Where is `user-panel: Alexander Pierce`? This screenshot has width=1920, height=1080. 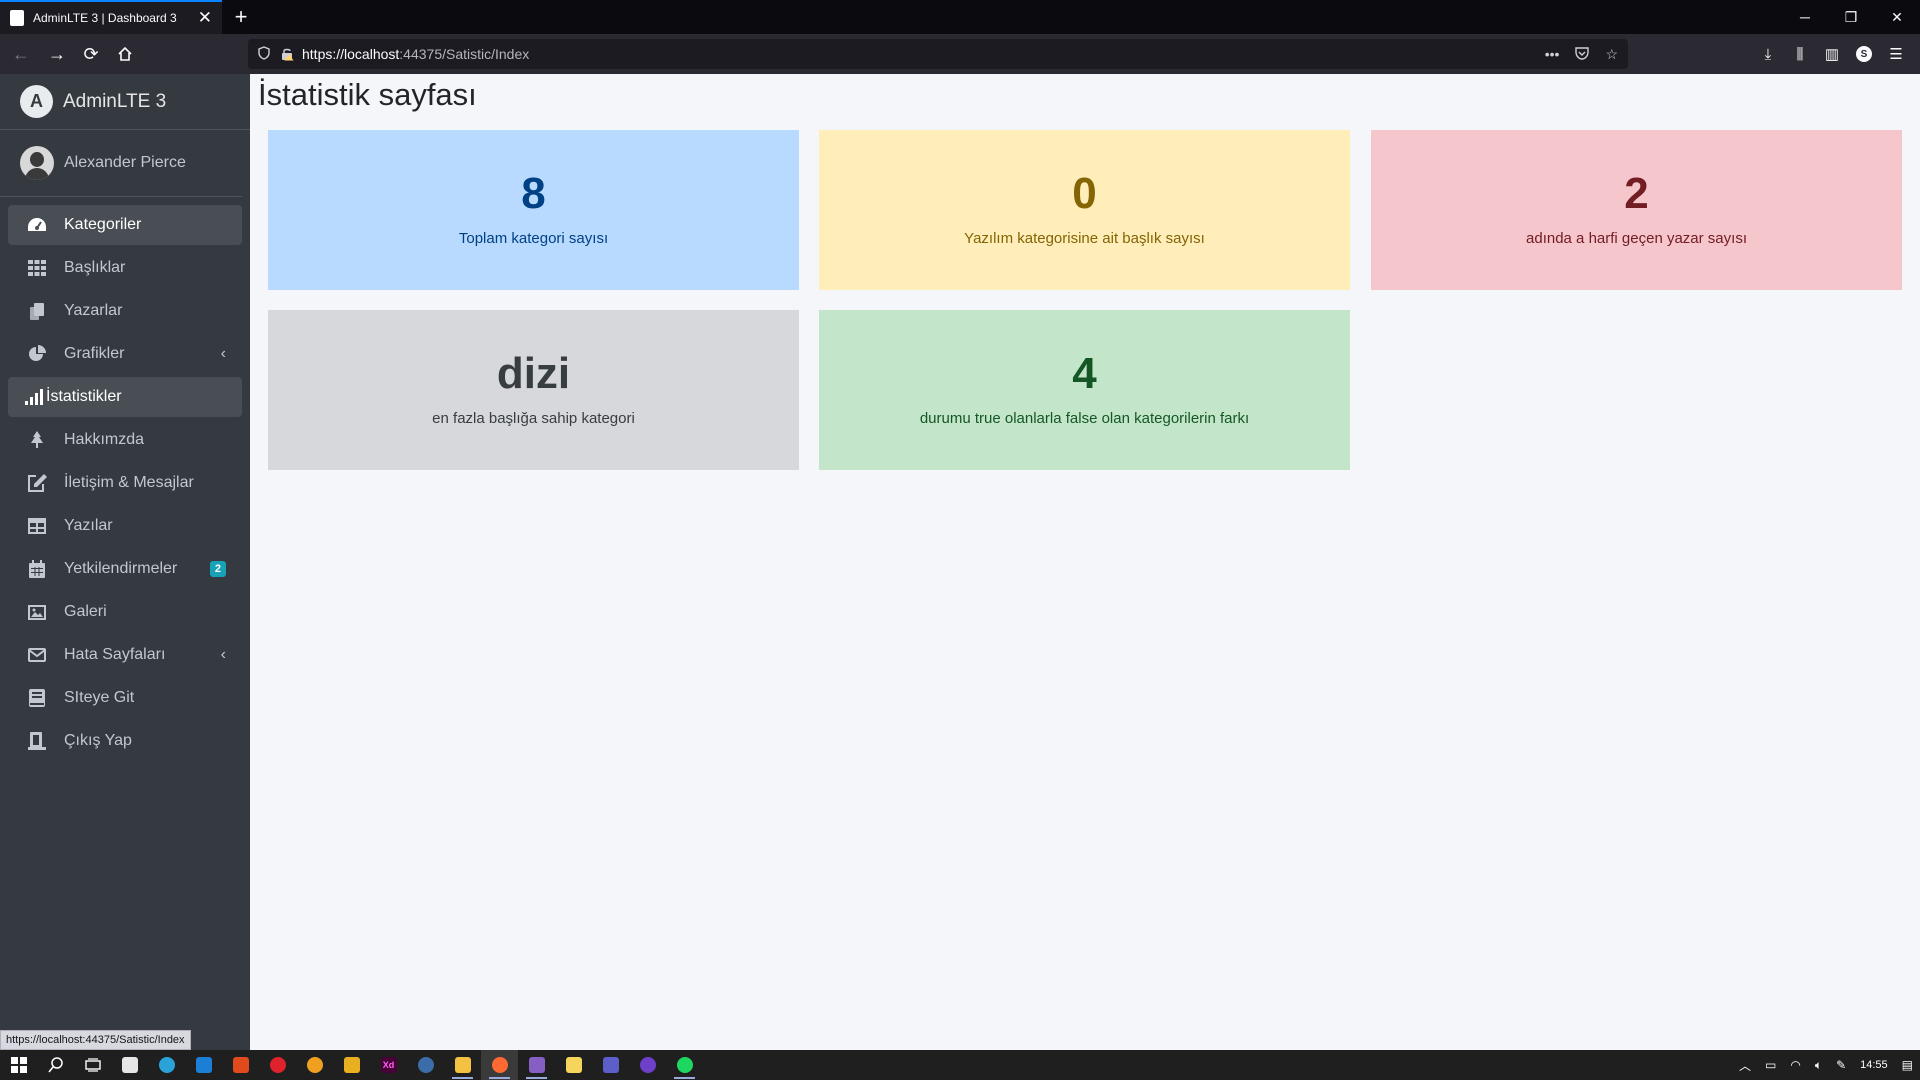 user-panel: Alexander Pierce is located at coordinates (121, 163).